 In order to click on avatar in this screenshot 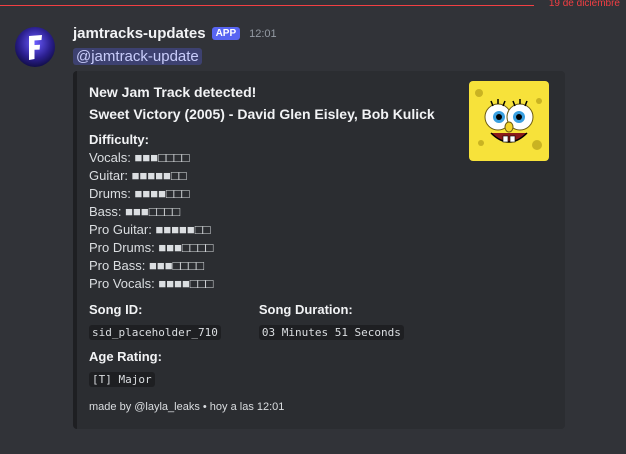, I will do `click(35, 47)`.